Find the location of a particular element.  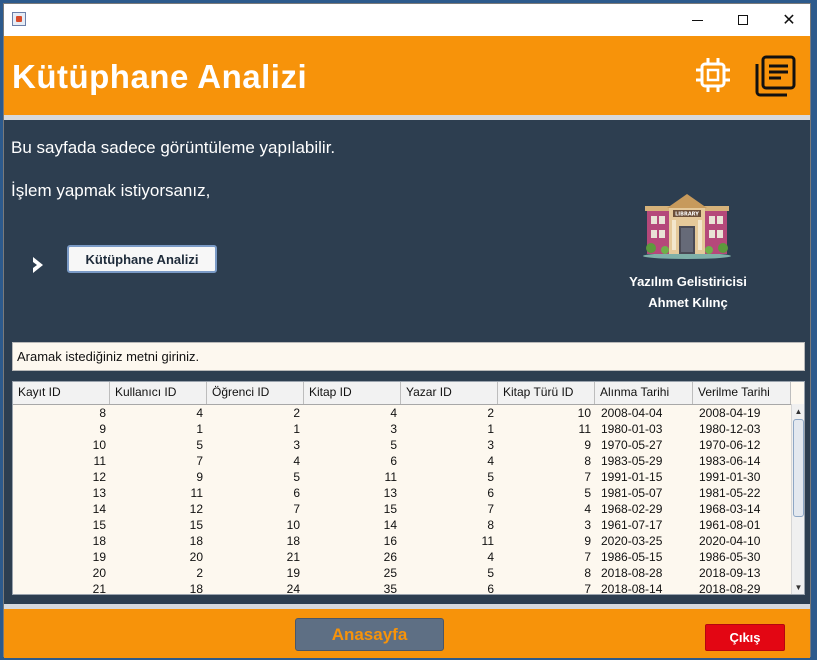

chip-icon is located at coordinates (713, 75).